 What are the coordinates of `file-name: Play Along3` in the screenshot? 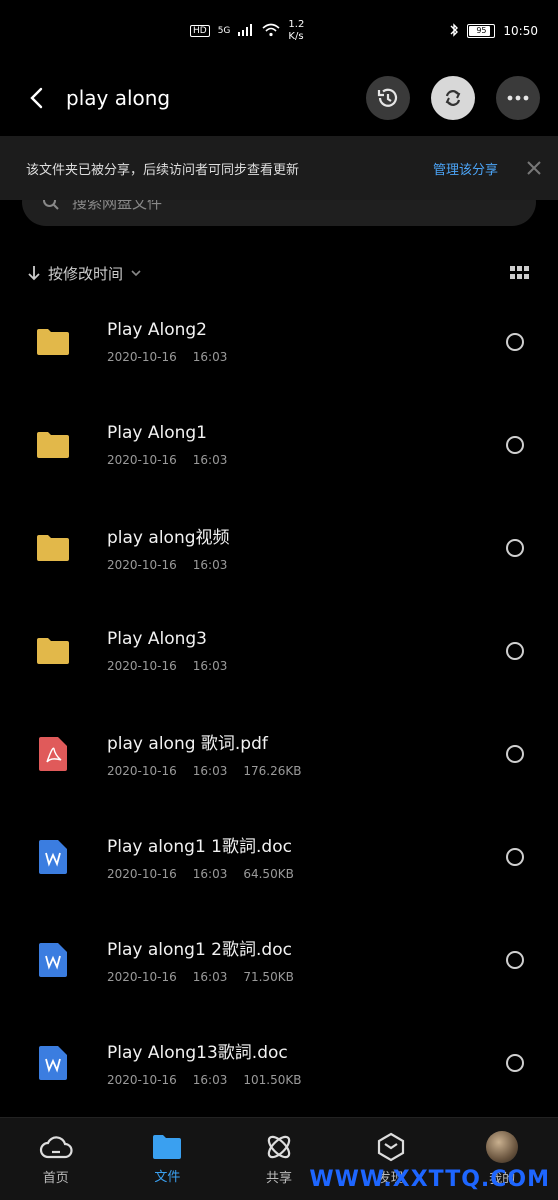 It's located at (157, 638).